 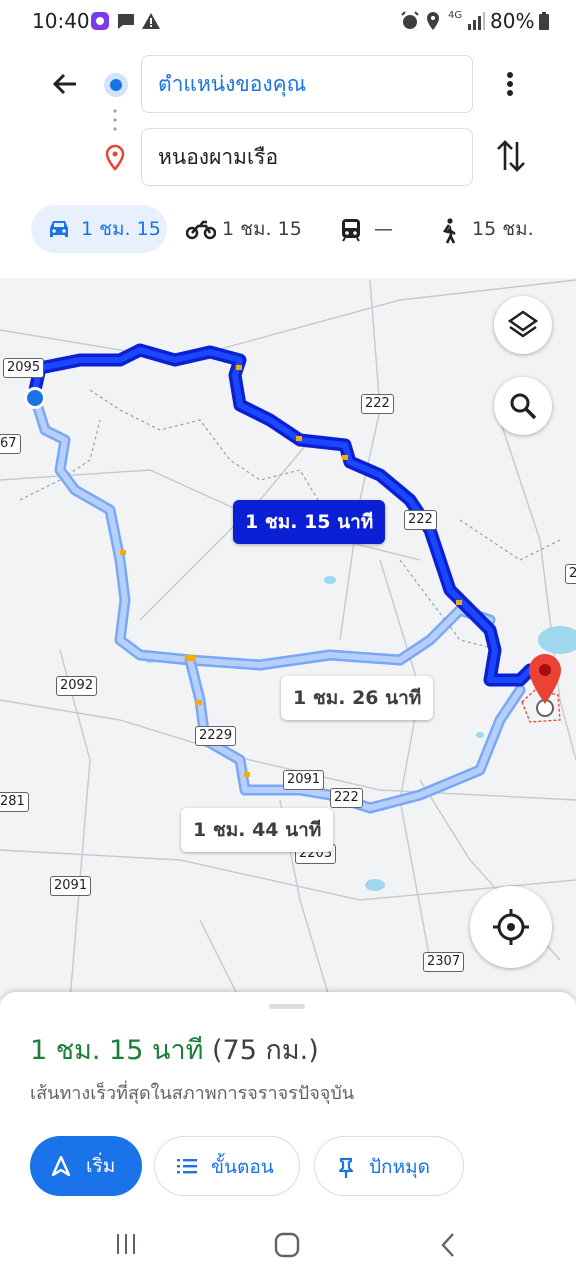 I want to click on mode-transit: —, so click(x=369, y=229).